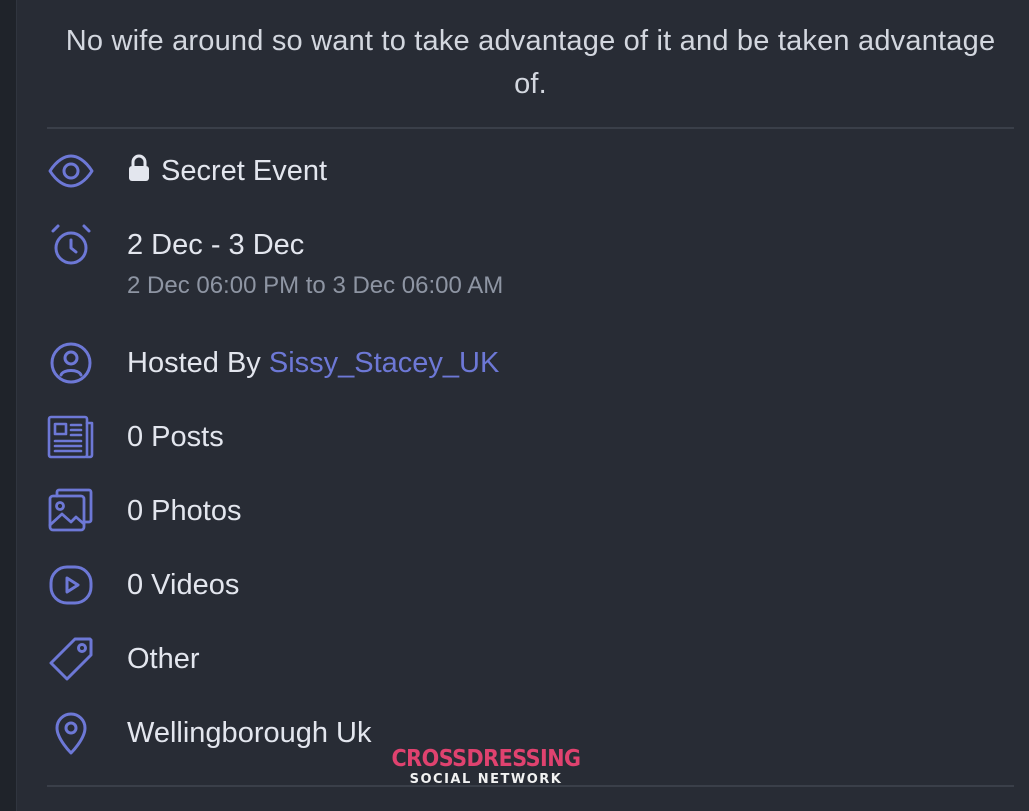  I want to click on map-pin-icon, so click(71, 733).